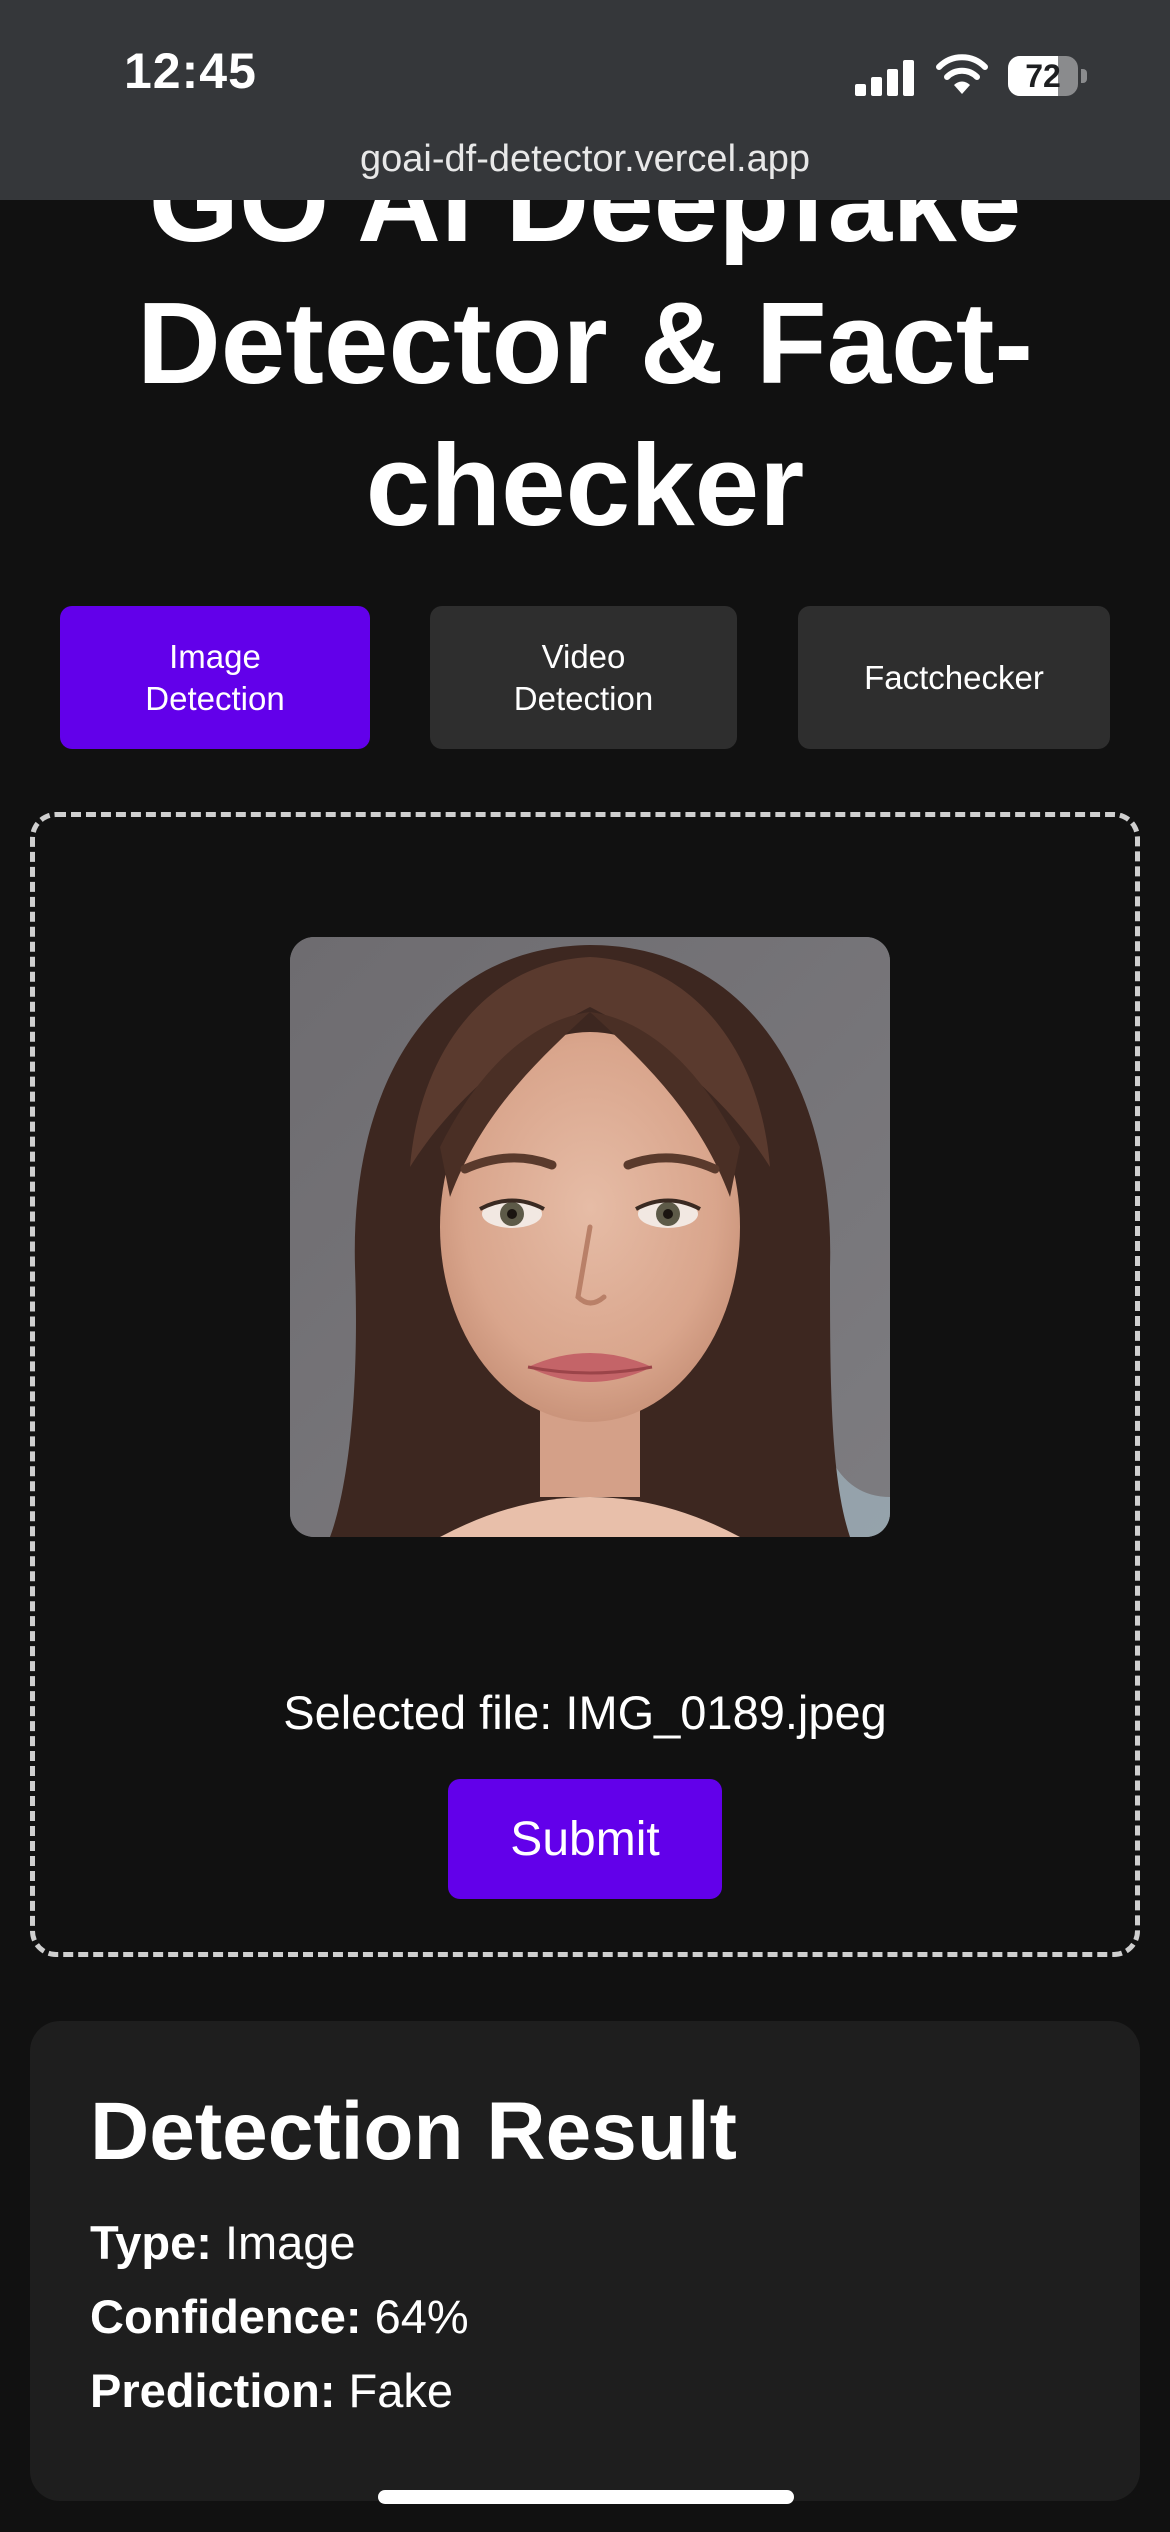 The width and height of the screenshot is (1170, 2532). Describe the element at coordinates (585, 100) in the screenshot. I see `browser-bar: 12:45 72 goai-df-detector.vercel.app` at that location.